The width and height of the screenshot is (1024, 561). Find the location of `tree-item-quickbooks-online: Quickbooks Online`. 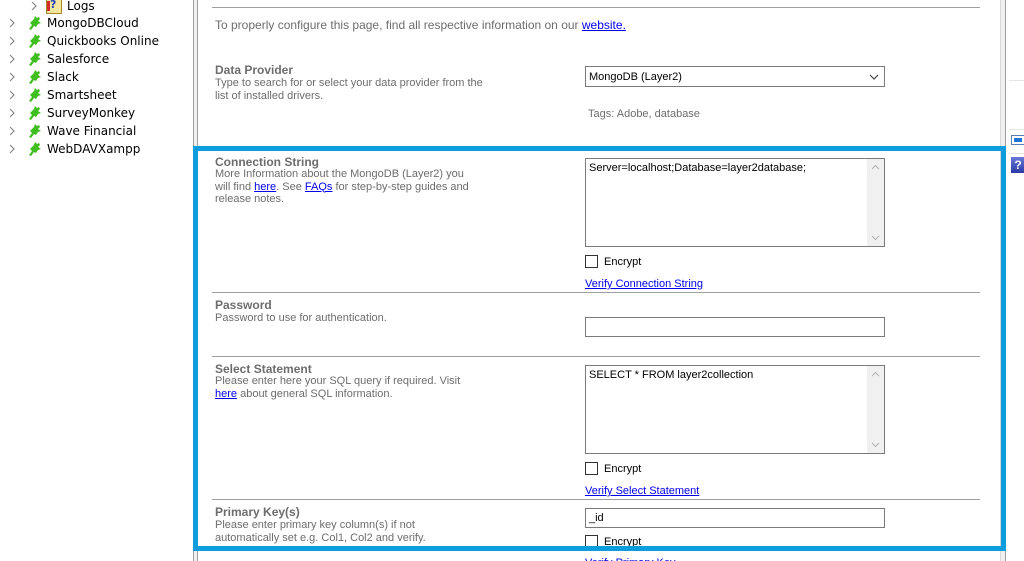

tree-item-quickbooks-online: Quickbooks Online is located at coordinates (83, 41).